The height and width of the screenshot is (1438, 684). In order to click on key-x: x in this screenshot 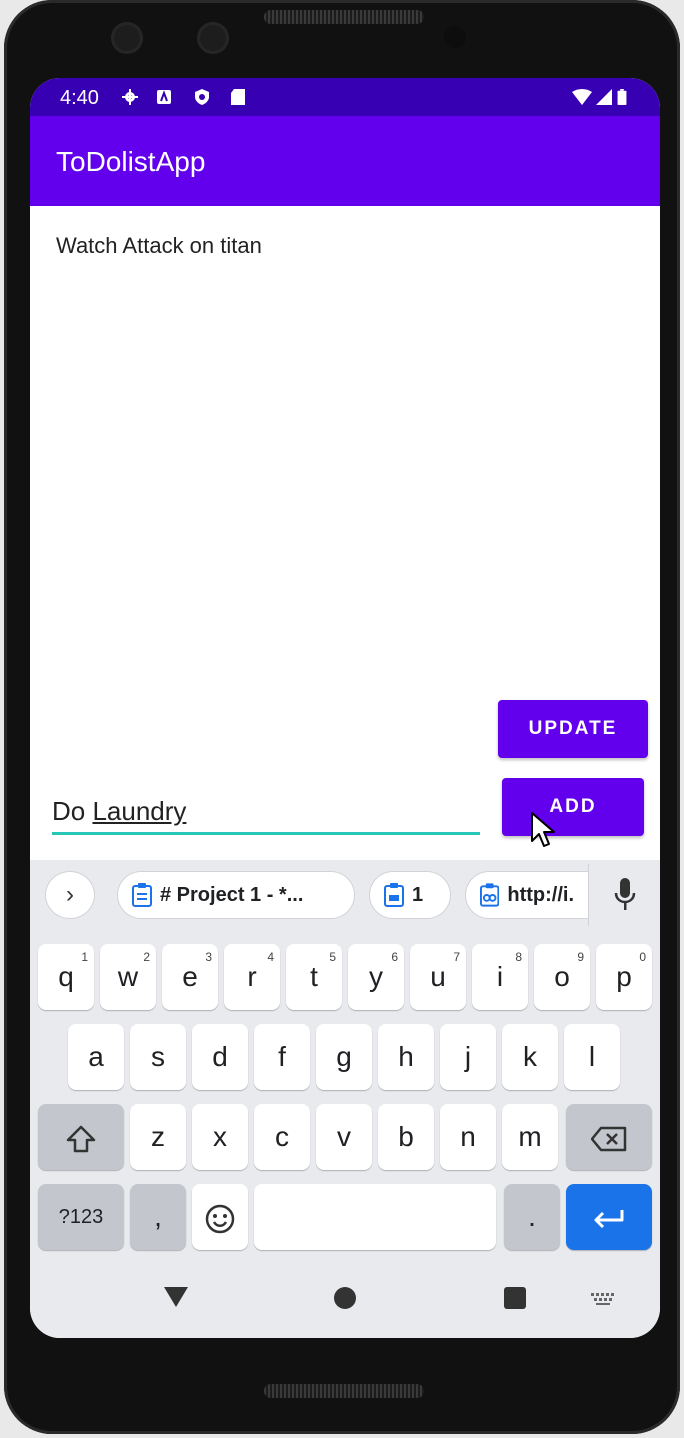, I will do `click(220, 1137)`.